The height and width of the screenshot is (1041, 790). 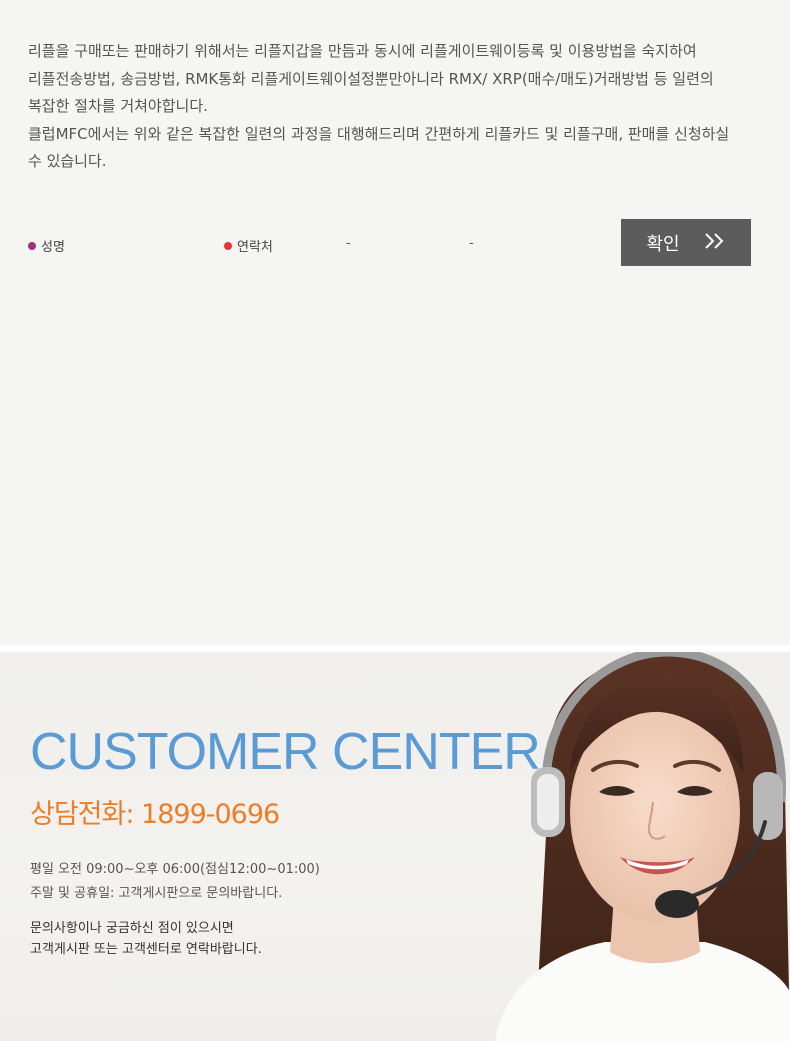 What do you see at coordinates (663, 244) in the screenshot?
I see `confirm-label: 확인` at bounding box center [663, 244].